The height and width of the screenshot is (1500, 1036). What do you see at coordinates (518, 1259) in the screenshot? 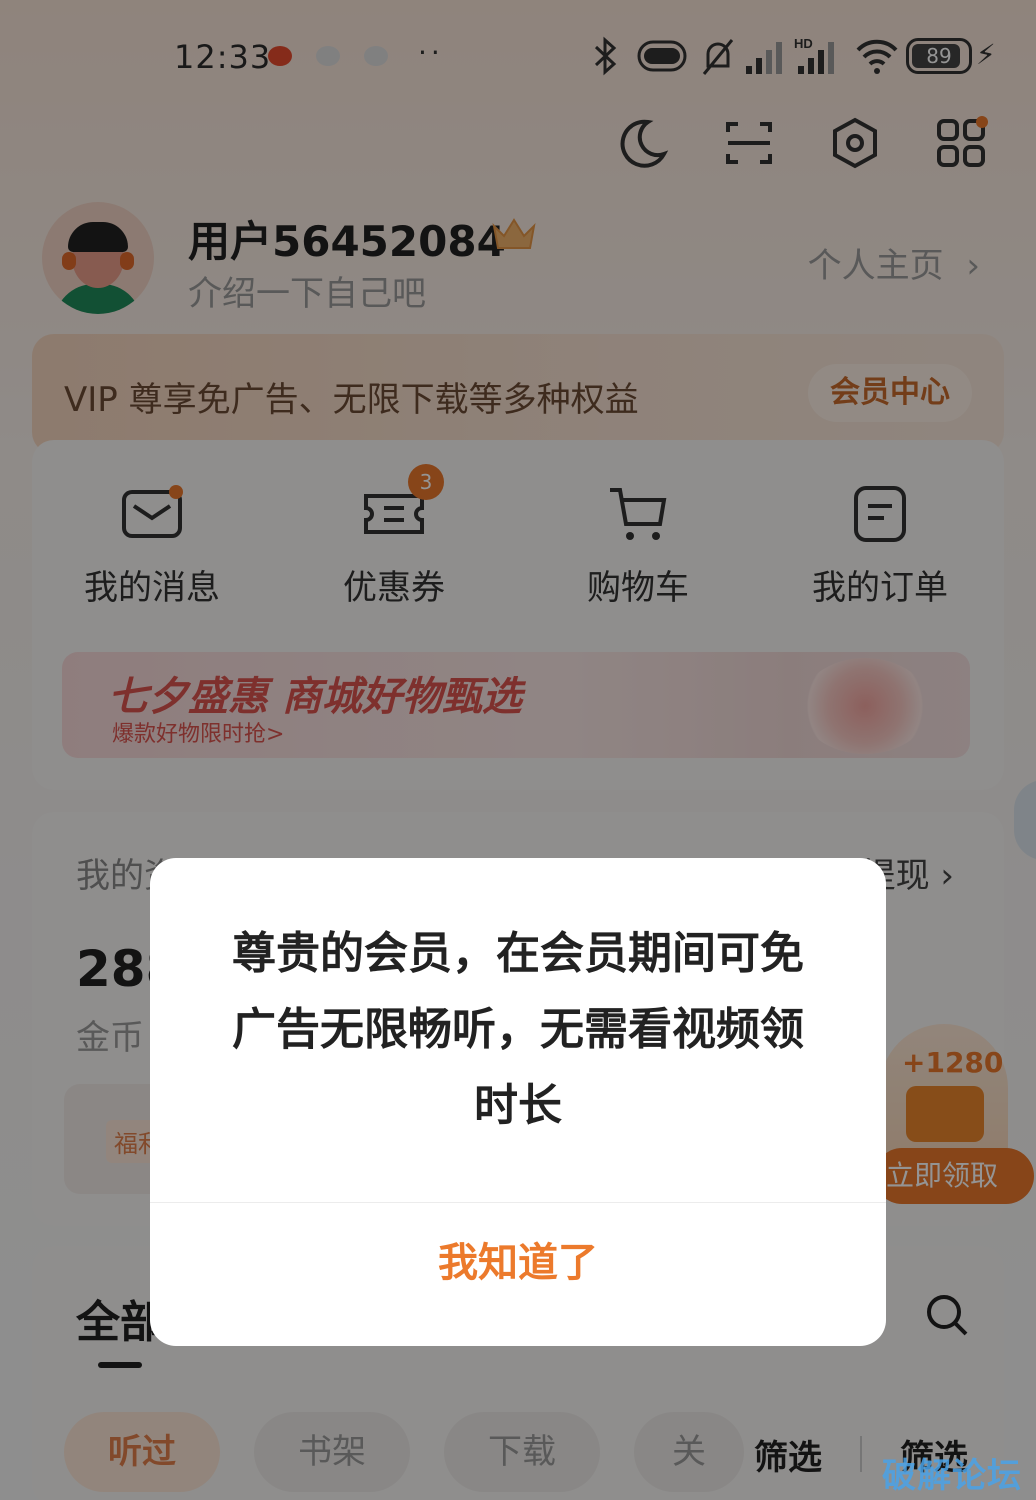
I see `got-it-button: 我知道了` at bounding box center [518, 1259].